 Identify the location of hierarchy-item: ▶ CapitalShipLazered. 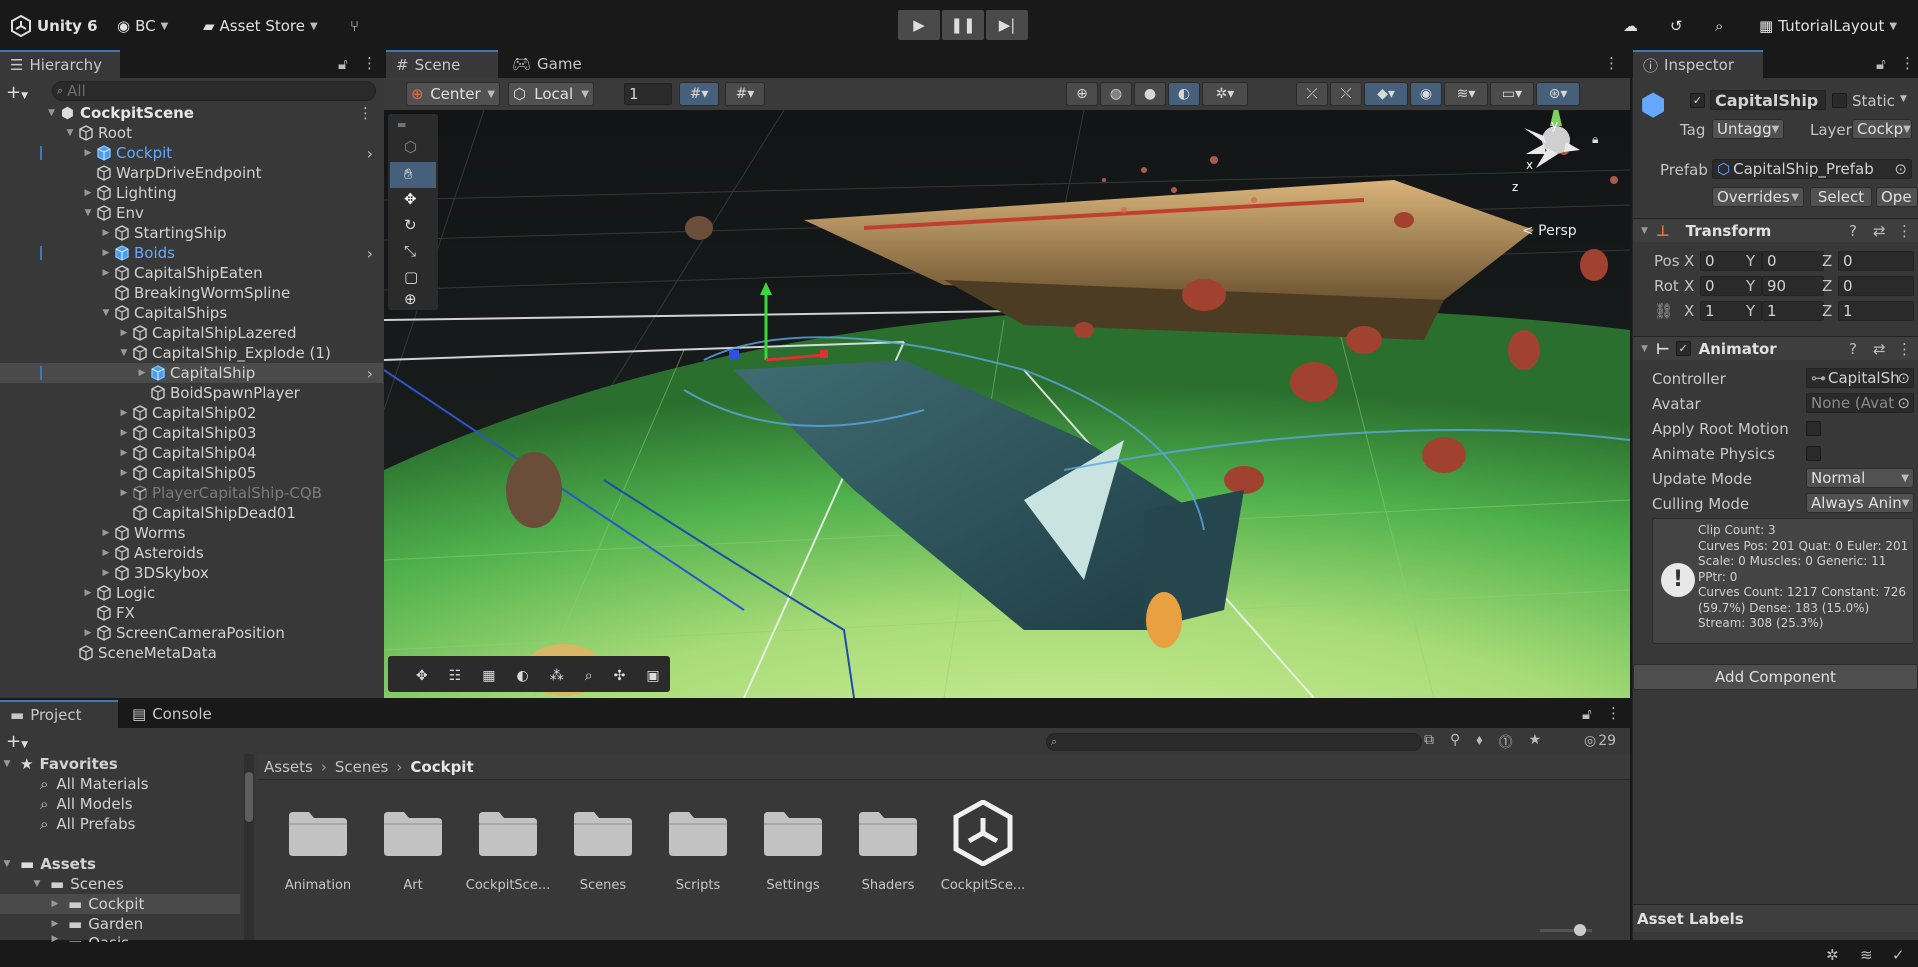
(191, 333).